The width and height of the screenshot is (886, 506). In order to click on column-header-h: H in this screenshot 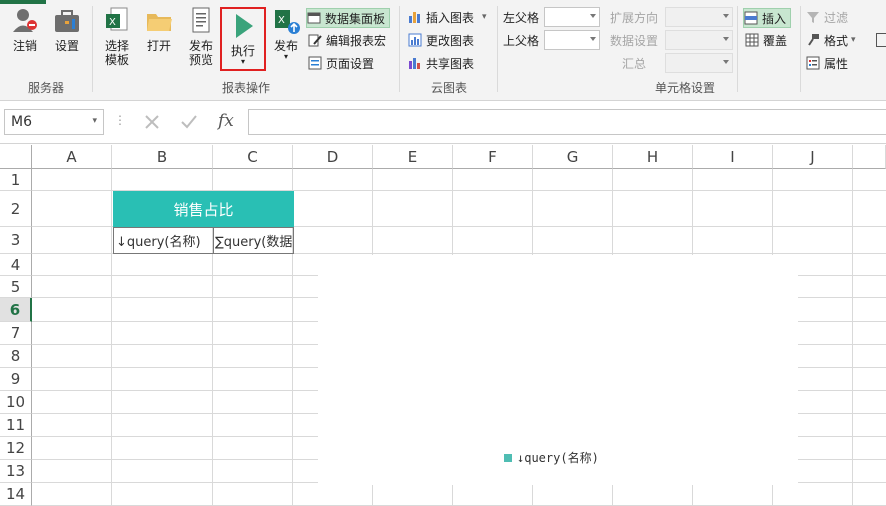, I will do `click(653, 157)`.